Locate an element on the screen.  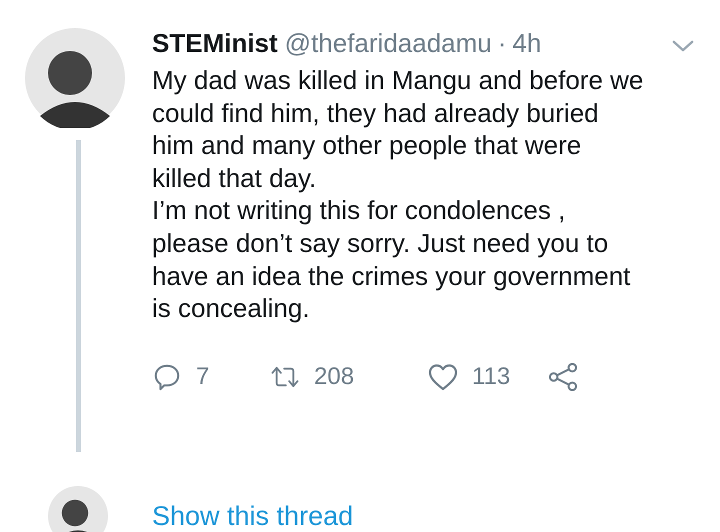
reply-icon is located at coordinates (167, 376).